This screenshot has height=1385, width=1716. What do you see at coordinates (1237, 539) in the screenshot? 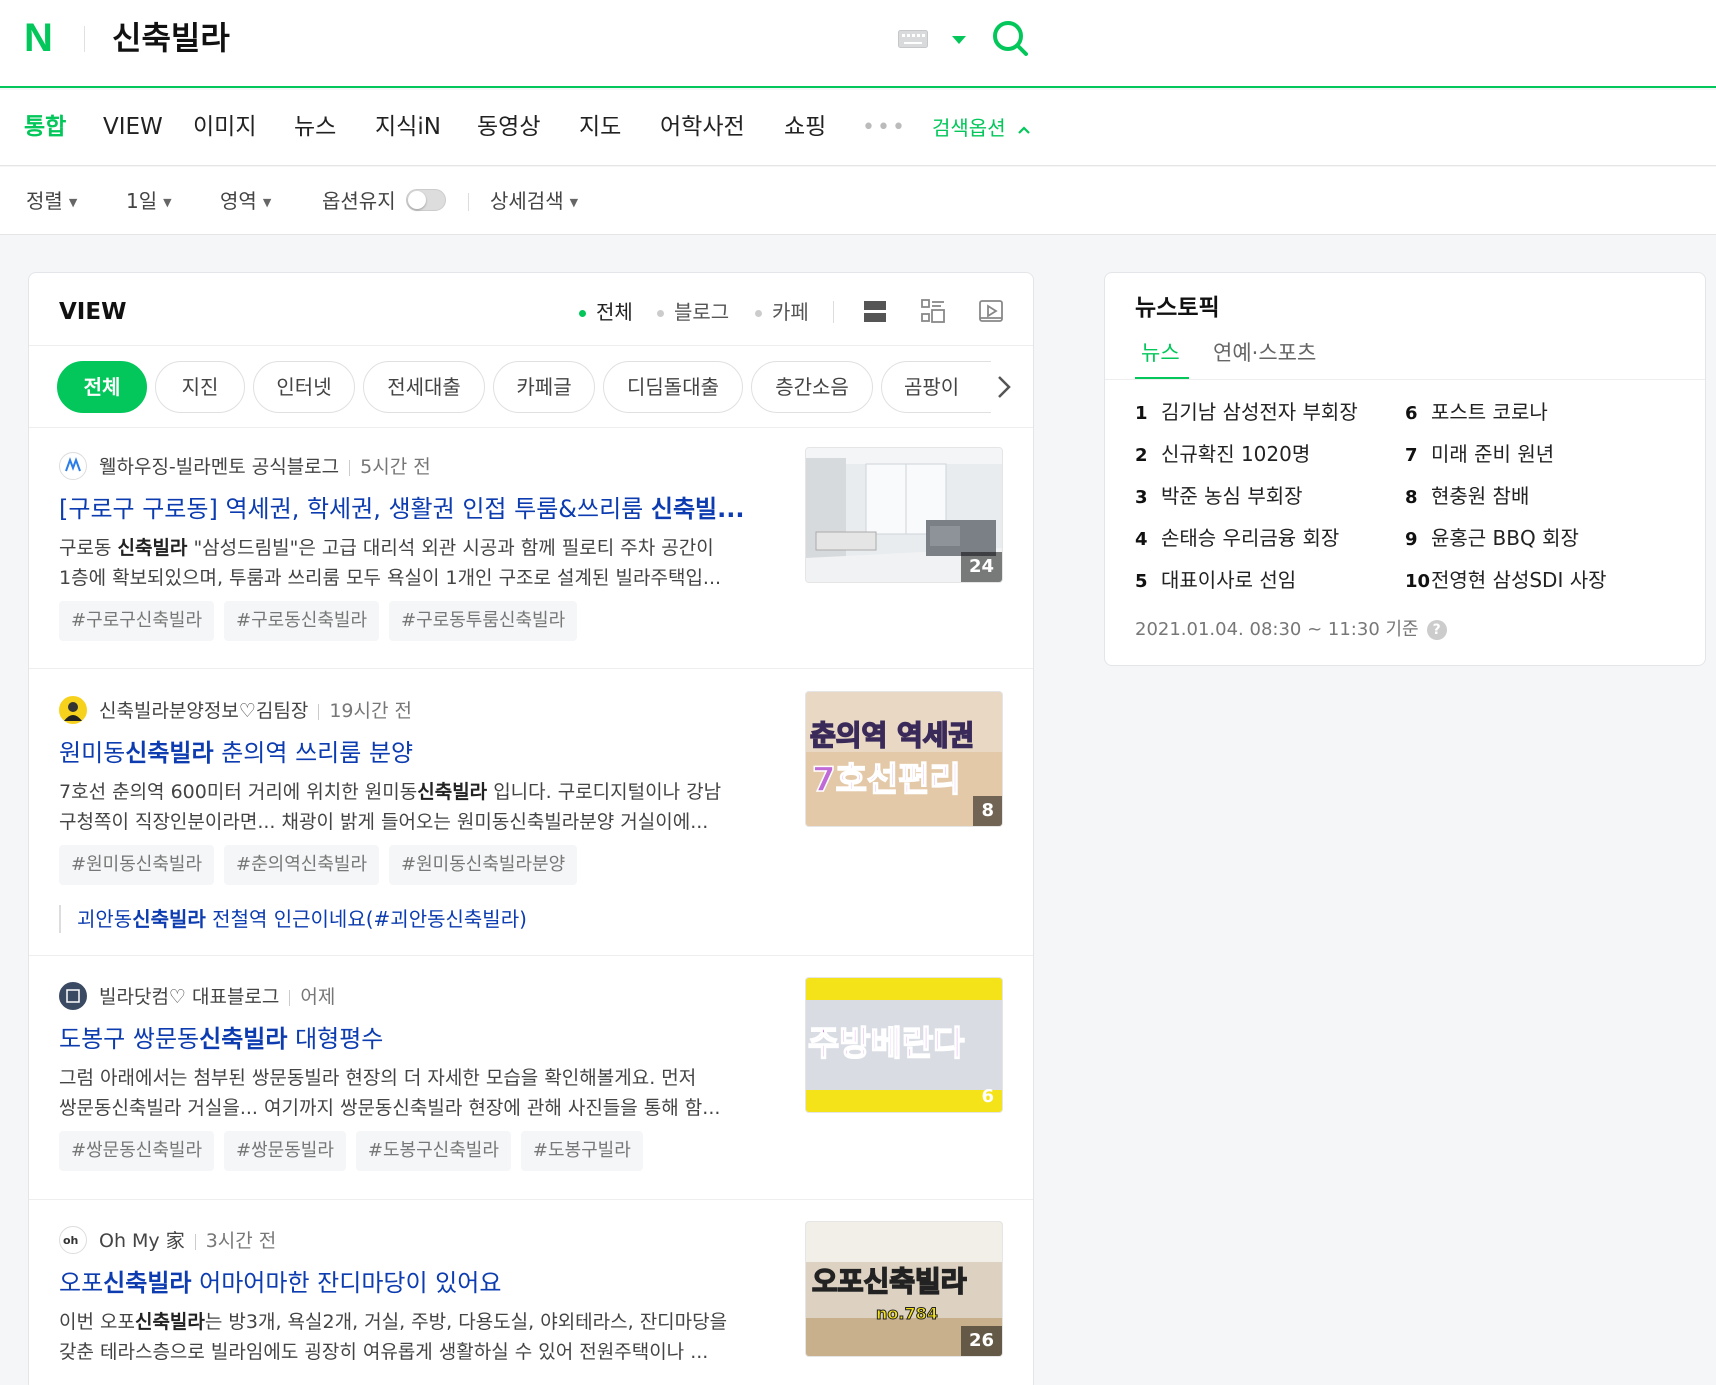
I see `news-topic-item: 4 손태승 우리금융 회장` at bounding box center [1237, 539].